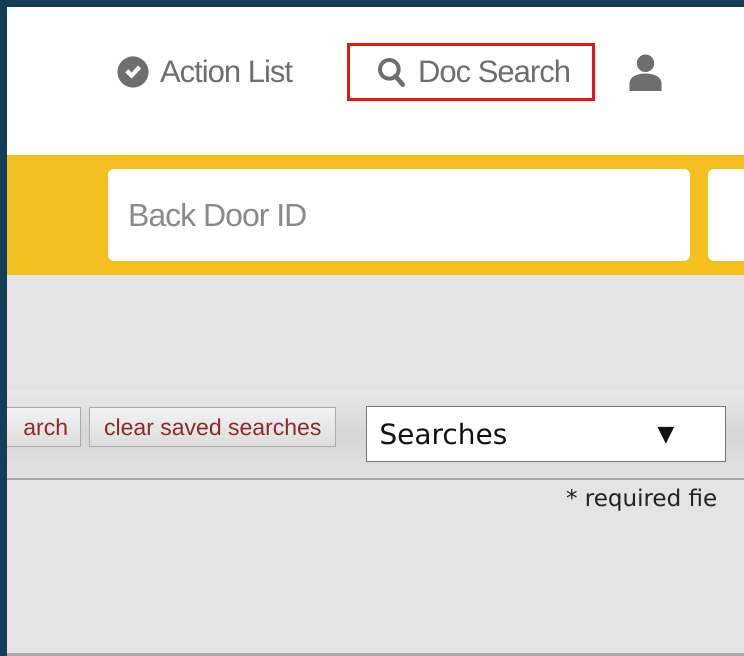 This screenshot has width=744, height=656. What do you see at coordinates (471, 72) in the screenshot?
I see `nav-link: Doc Search` at bounding box center [471, 72].